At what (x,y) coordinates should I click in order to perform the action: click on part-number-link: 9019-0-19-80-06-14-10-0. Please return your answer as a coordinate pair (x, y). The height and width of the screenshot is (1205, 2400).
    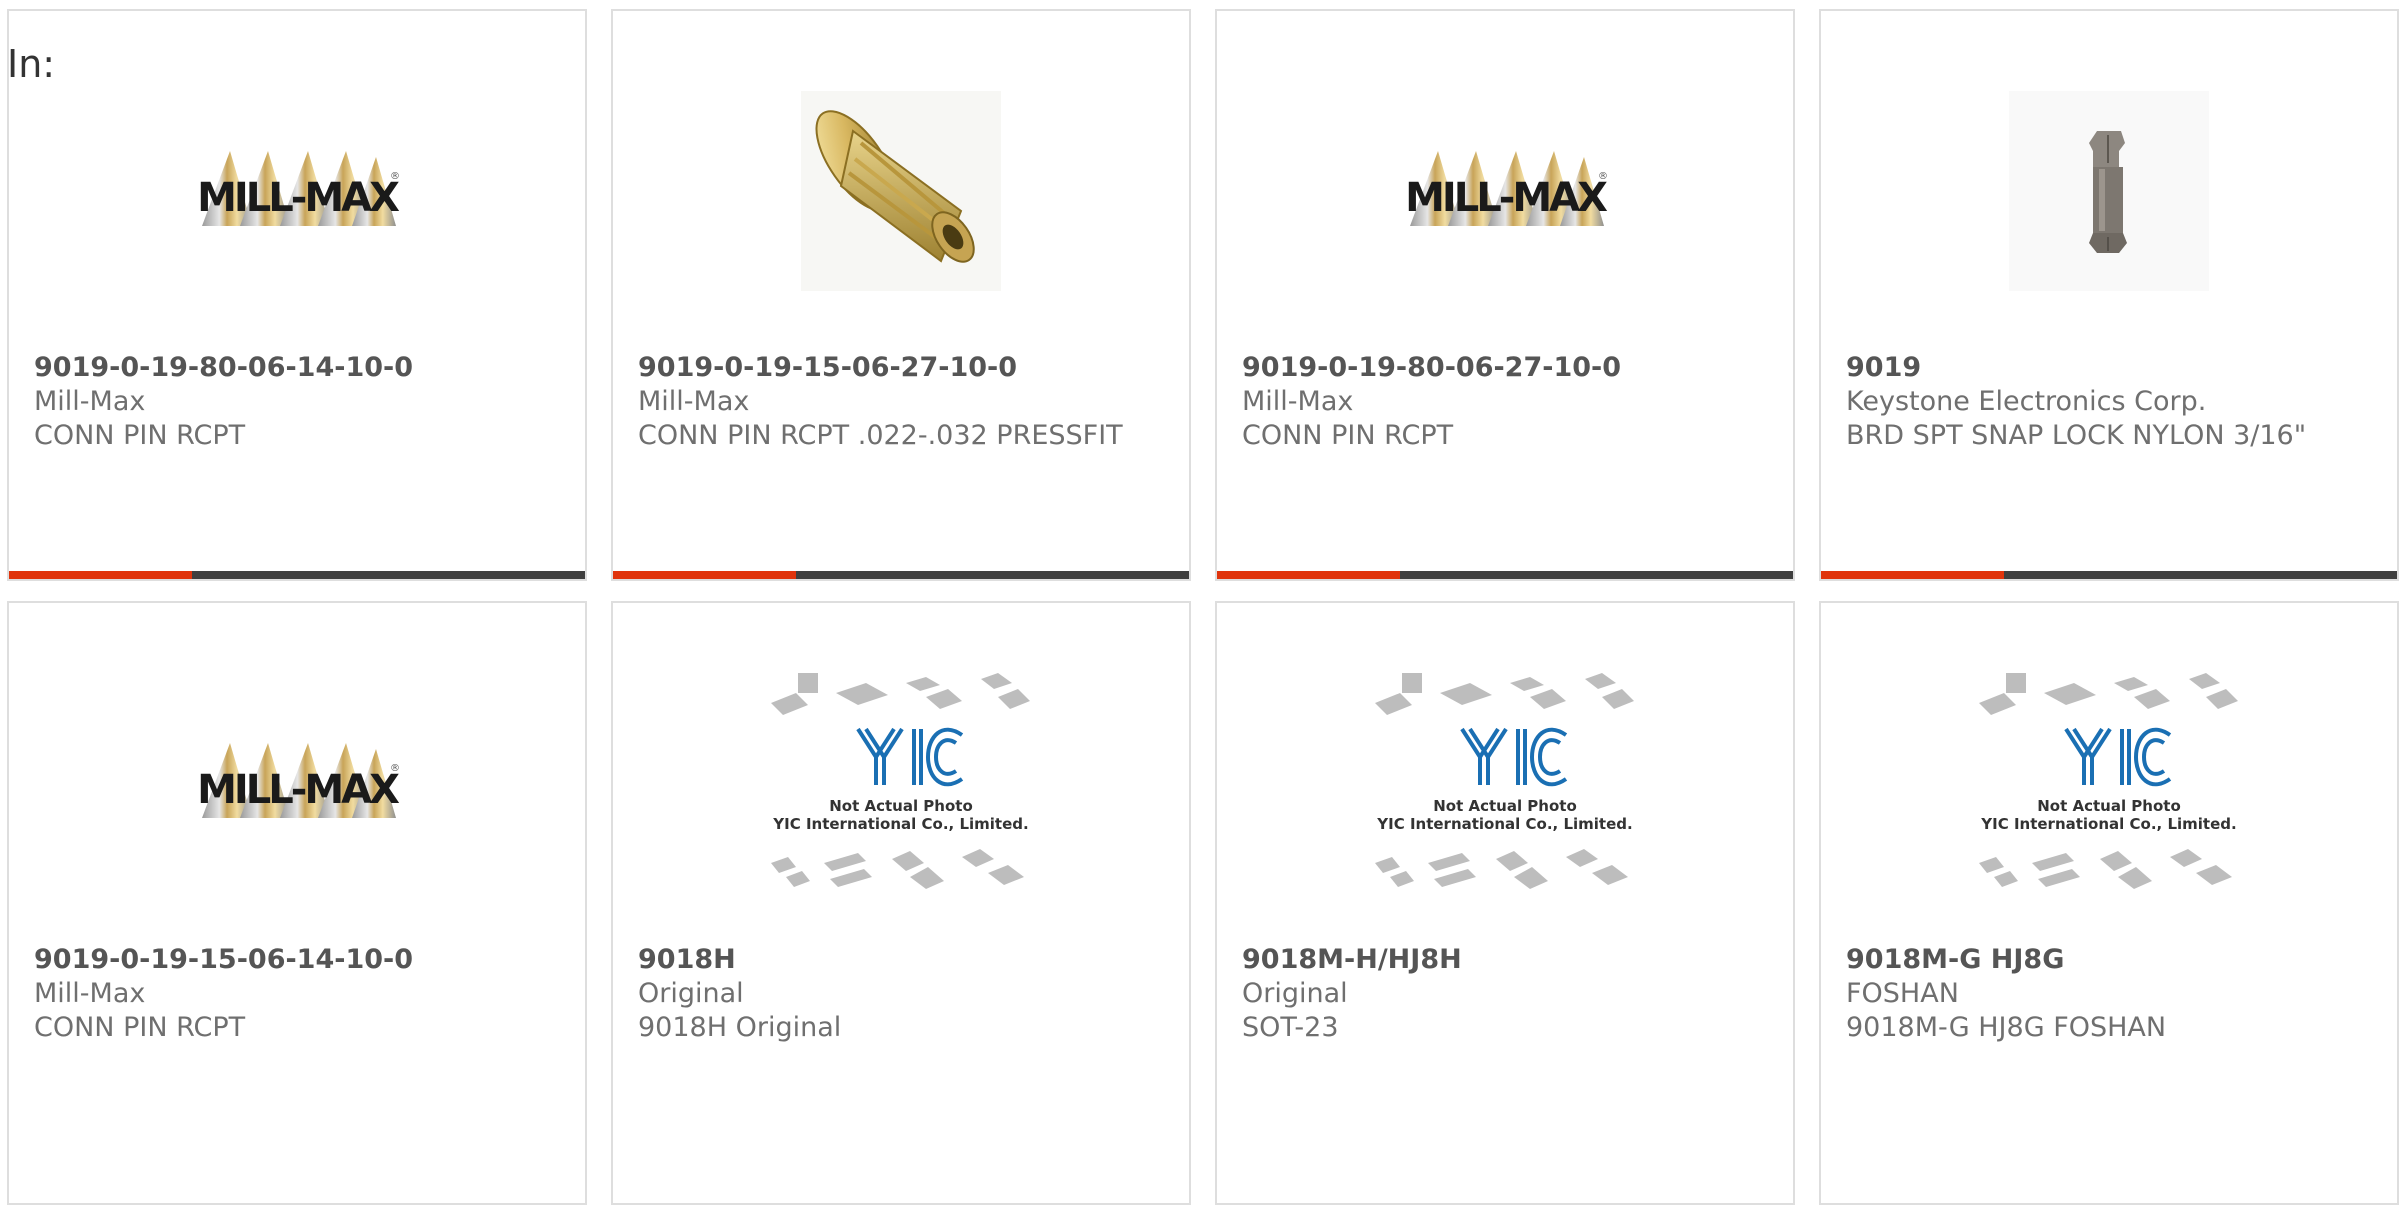
    Looking at the image, I should click on (297, 368).